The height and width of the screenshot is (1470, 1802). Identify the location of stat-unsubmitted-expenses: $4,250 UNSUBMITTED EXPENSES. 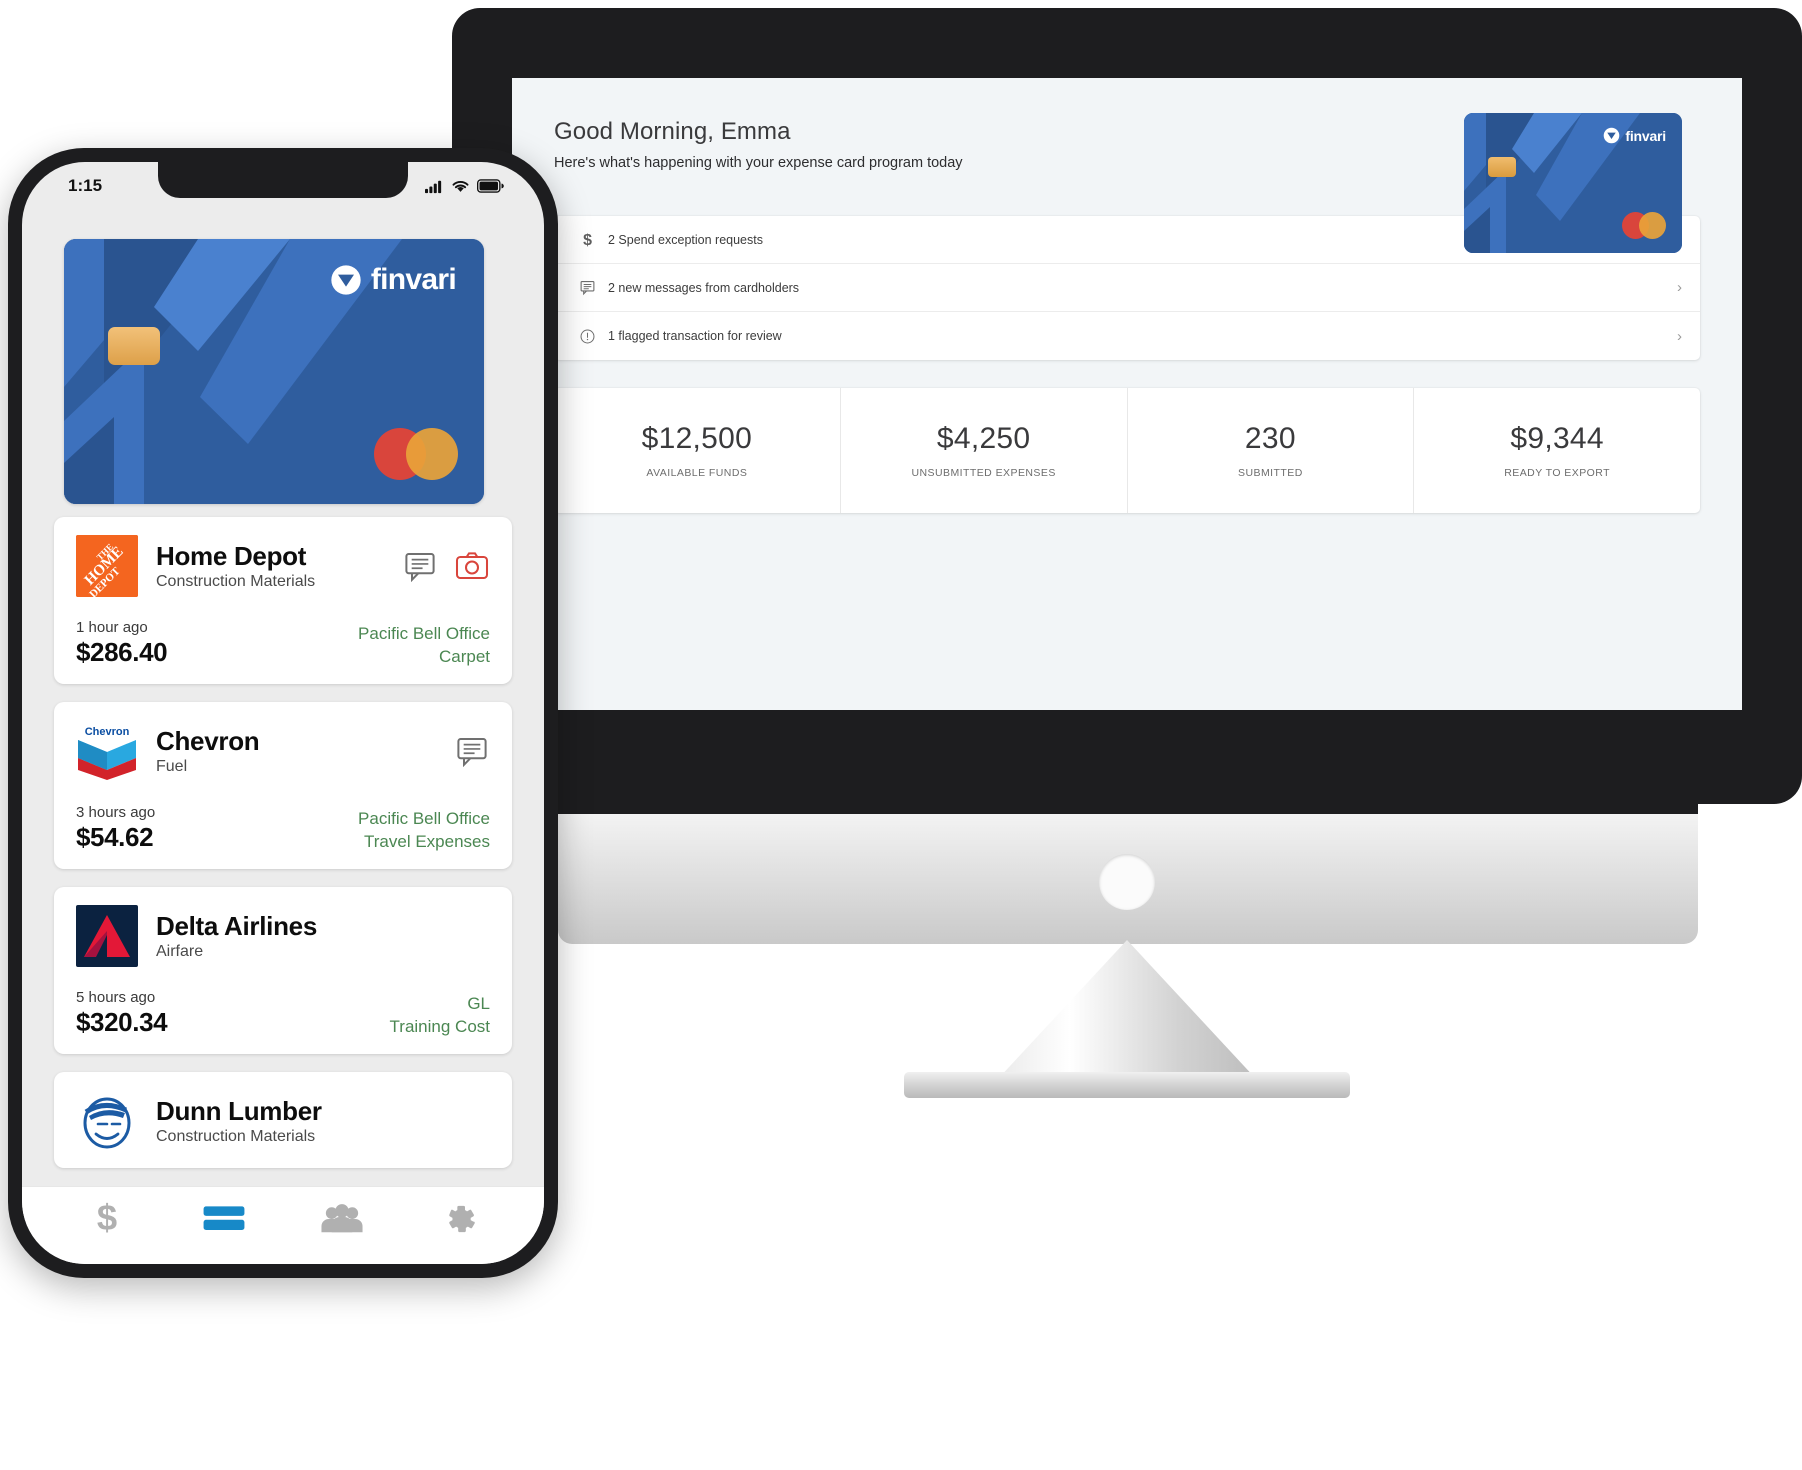
(984, 450).